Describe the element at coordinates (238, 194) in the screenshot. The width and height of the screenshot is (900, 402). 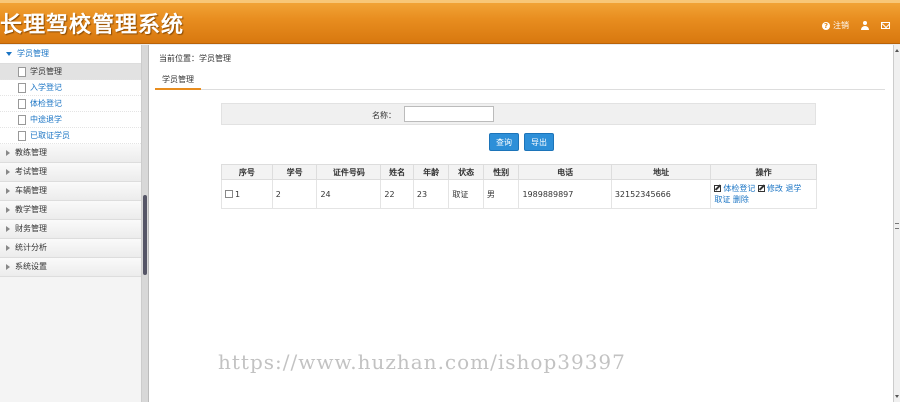
I see `row-index: 1` at that location.